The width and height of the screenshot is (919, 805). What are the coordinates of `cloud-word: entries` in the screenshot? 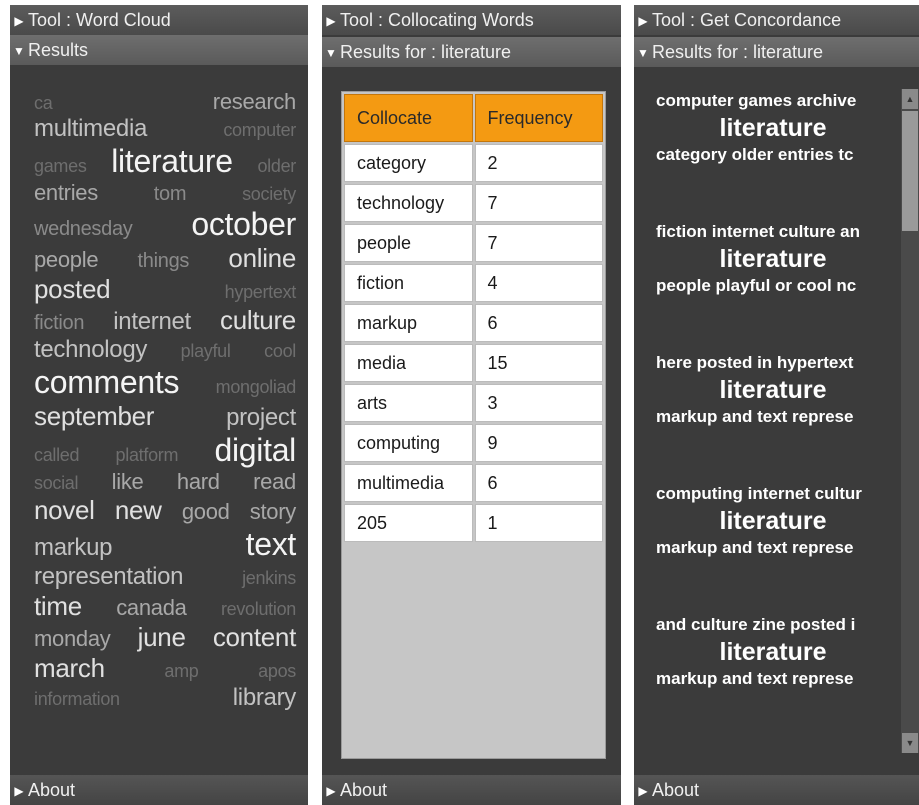 It's located at (66, 193).